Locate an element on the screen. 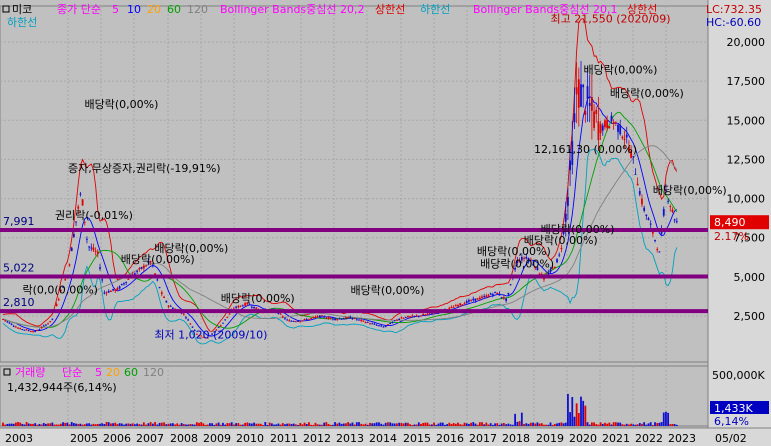 The image size is (771, 446). current-change: 2.17% is located at coordinates (731, 236).